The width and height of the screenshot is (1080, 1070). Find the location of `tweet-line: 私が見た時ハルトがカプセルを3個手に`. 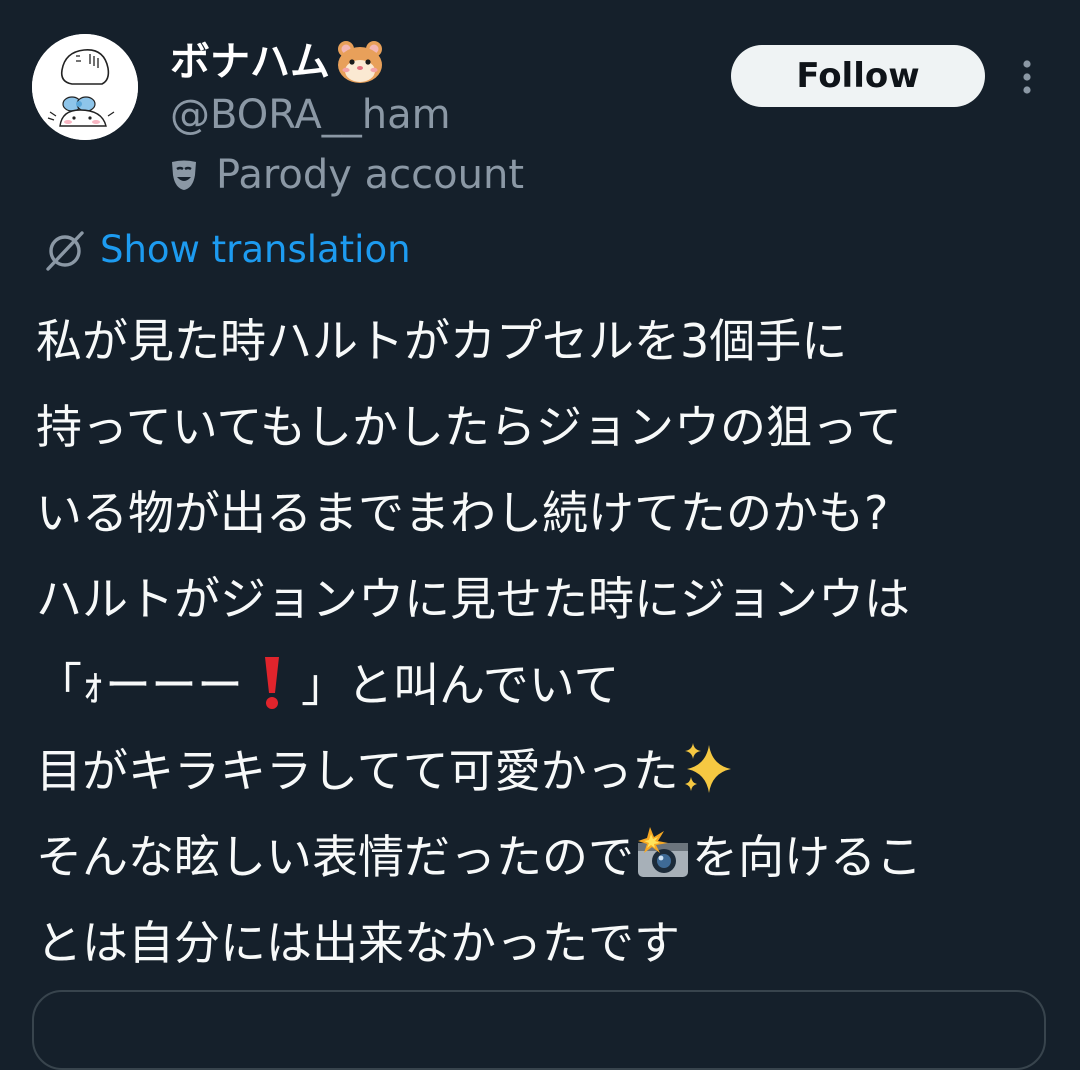

tweet-line: 私が見た時ハルトがカプセルを3個手に is located at coordinates (442, 341).